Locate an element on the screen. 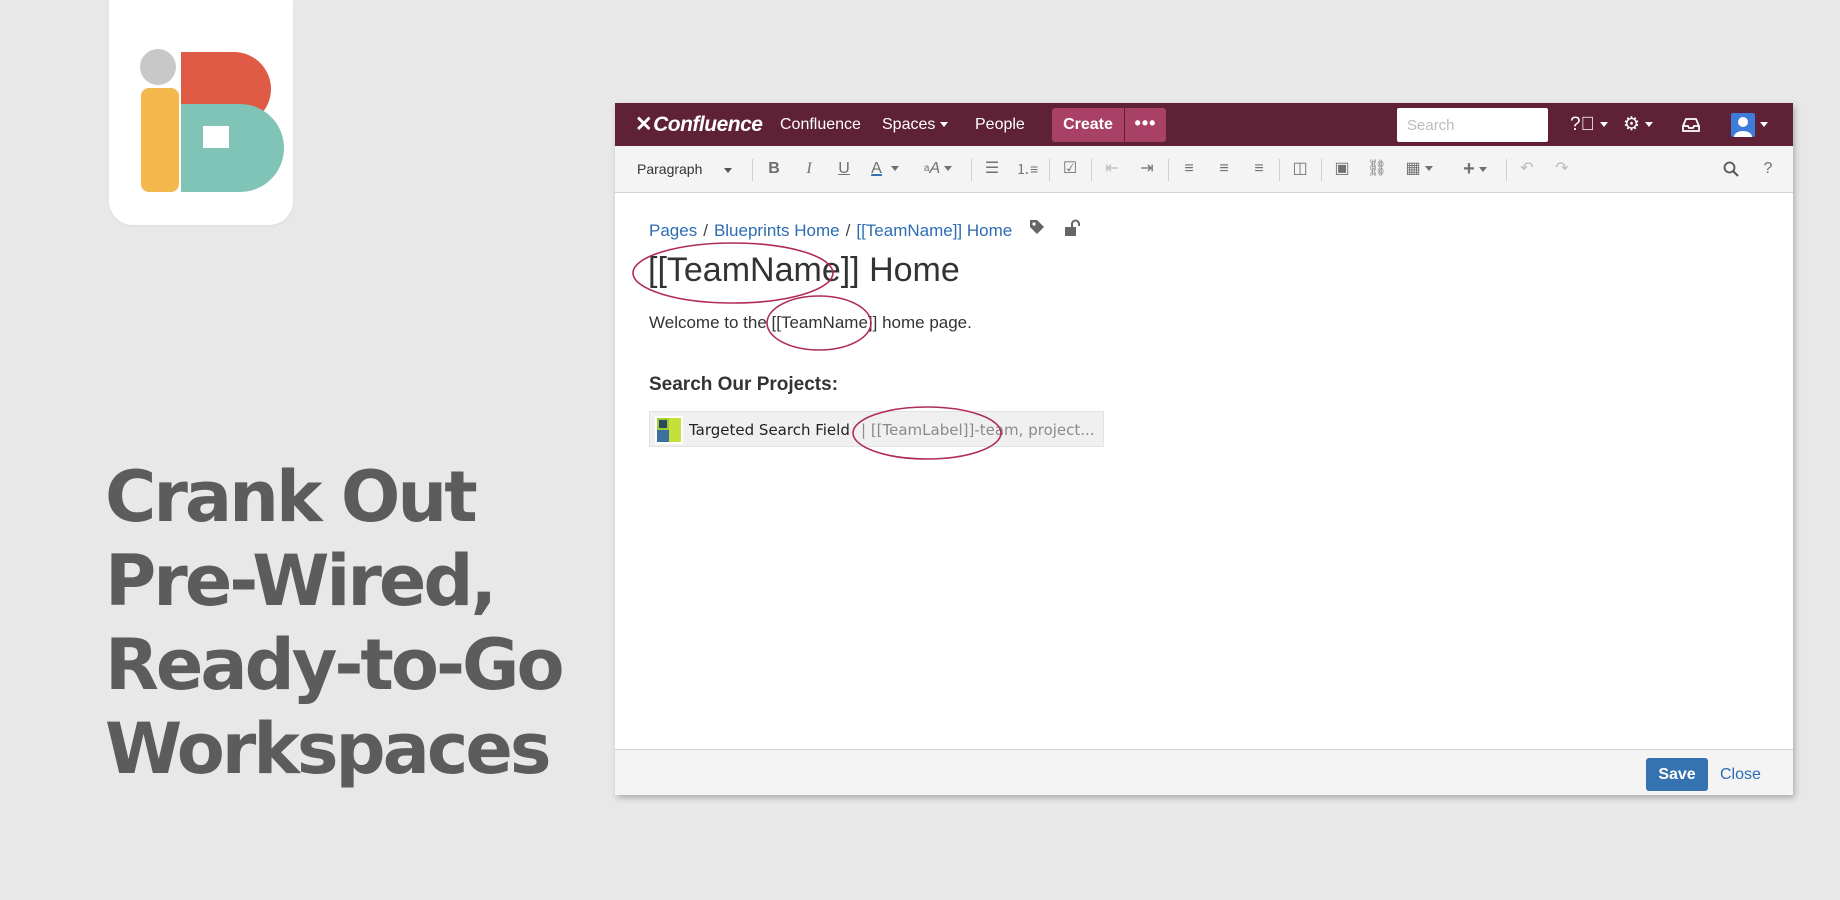  avatar is located at coordinates (1743, 124).